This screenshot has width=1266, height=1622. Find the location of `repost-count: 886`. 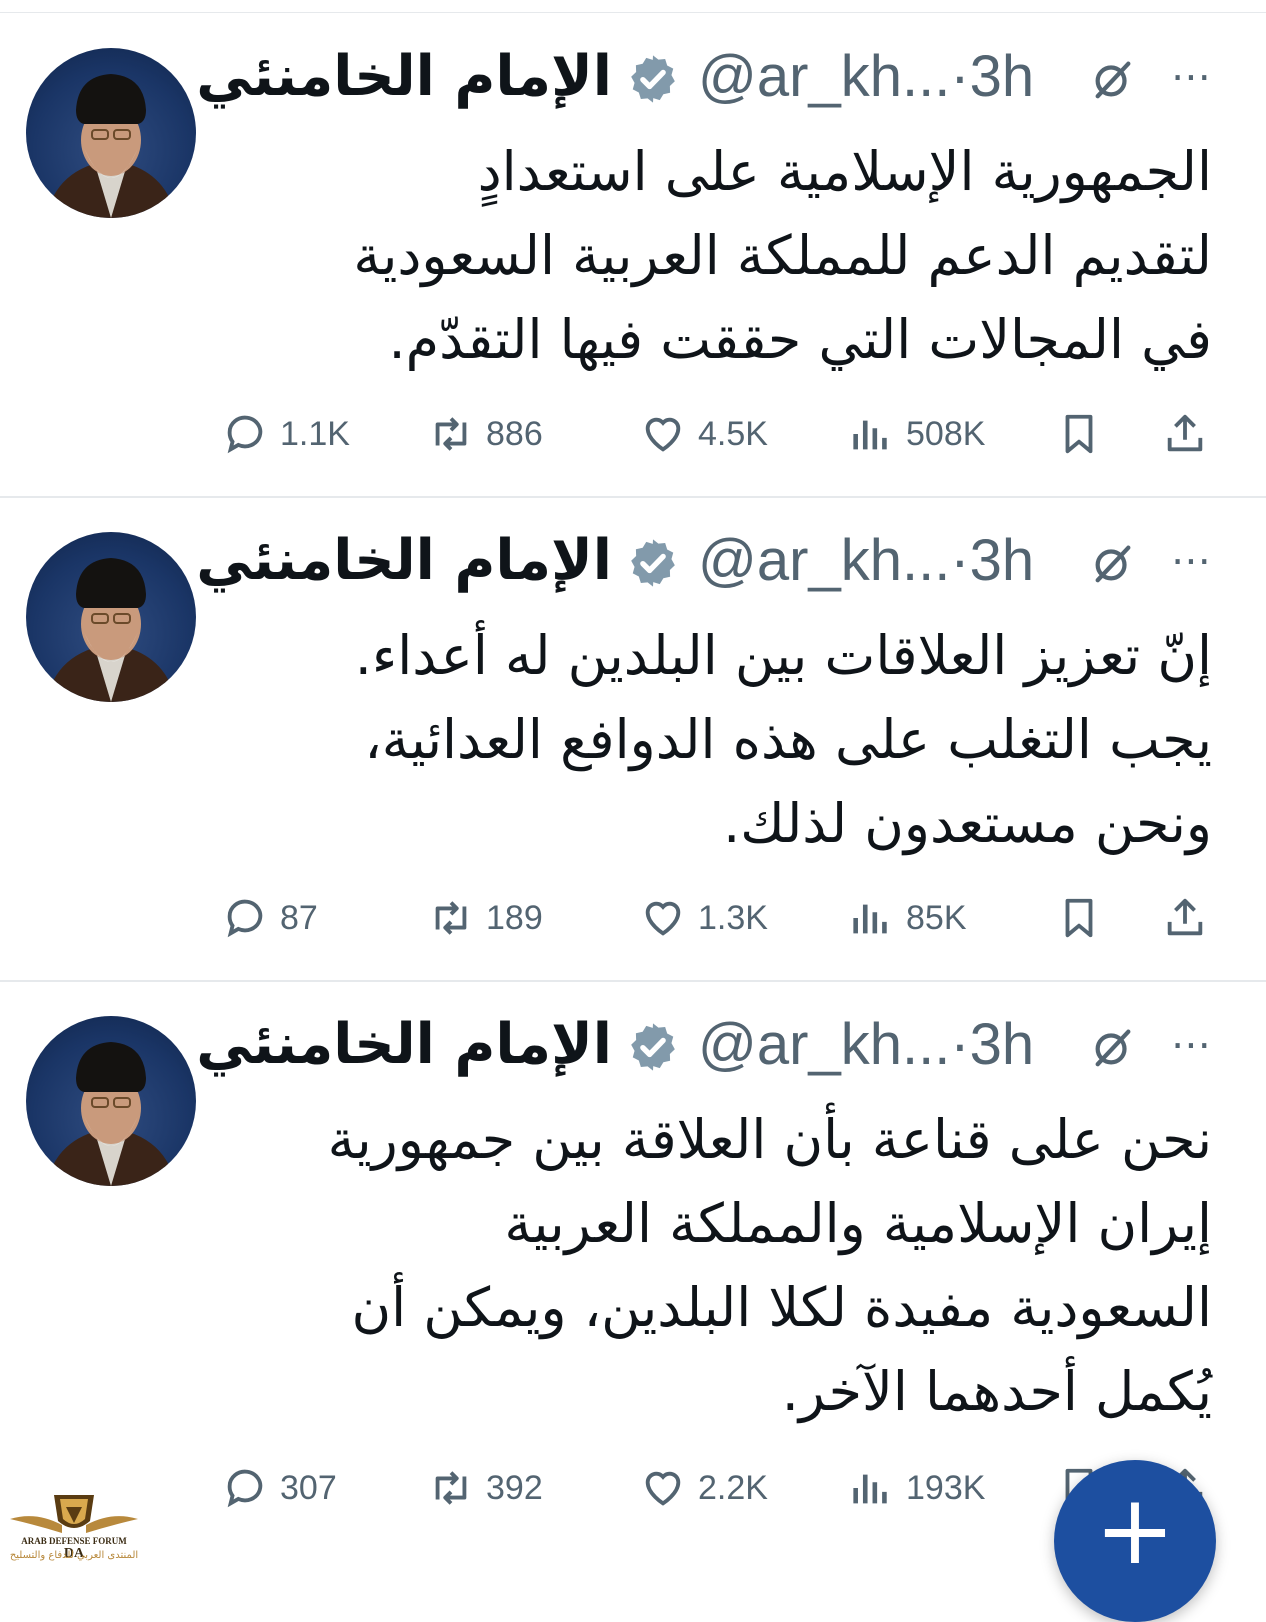

repost-count: 886 is located at coordinates (514, 433).